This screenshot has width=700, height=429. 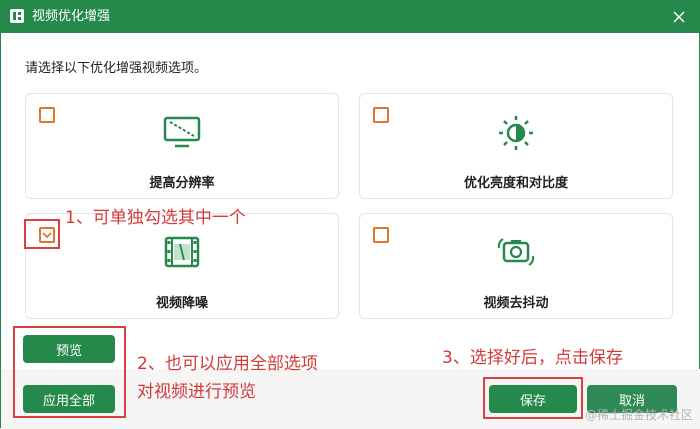 What do you see at coordinates (155, 218) in the screenshot?
I see `annotation-step-1: 1、可单独勾选其中一个` at bounding box center [155, 218].